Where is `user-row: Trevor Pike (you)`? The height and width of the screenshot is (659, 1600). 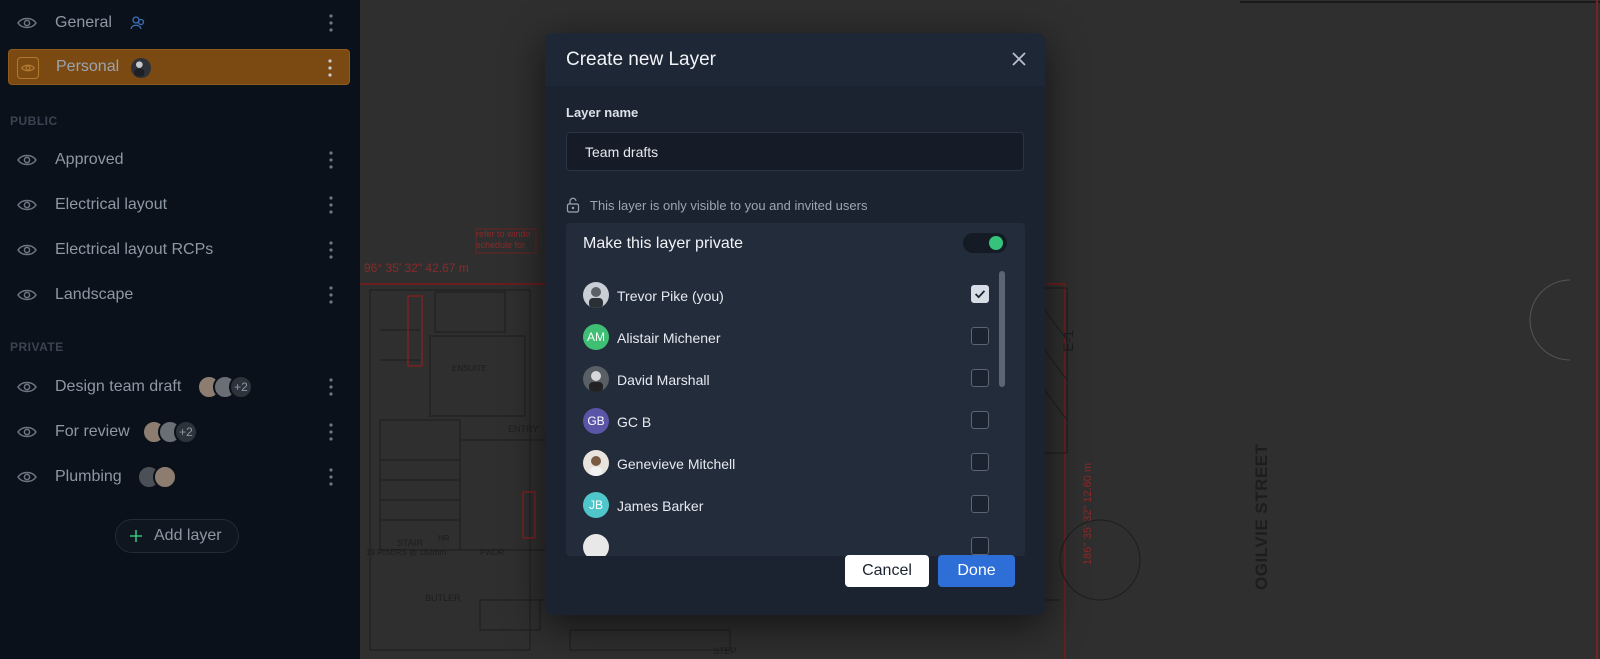 user-row: Trevor Pike (you) is located at coordinates (786, 296).